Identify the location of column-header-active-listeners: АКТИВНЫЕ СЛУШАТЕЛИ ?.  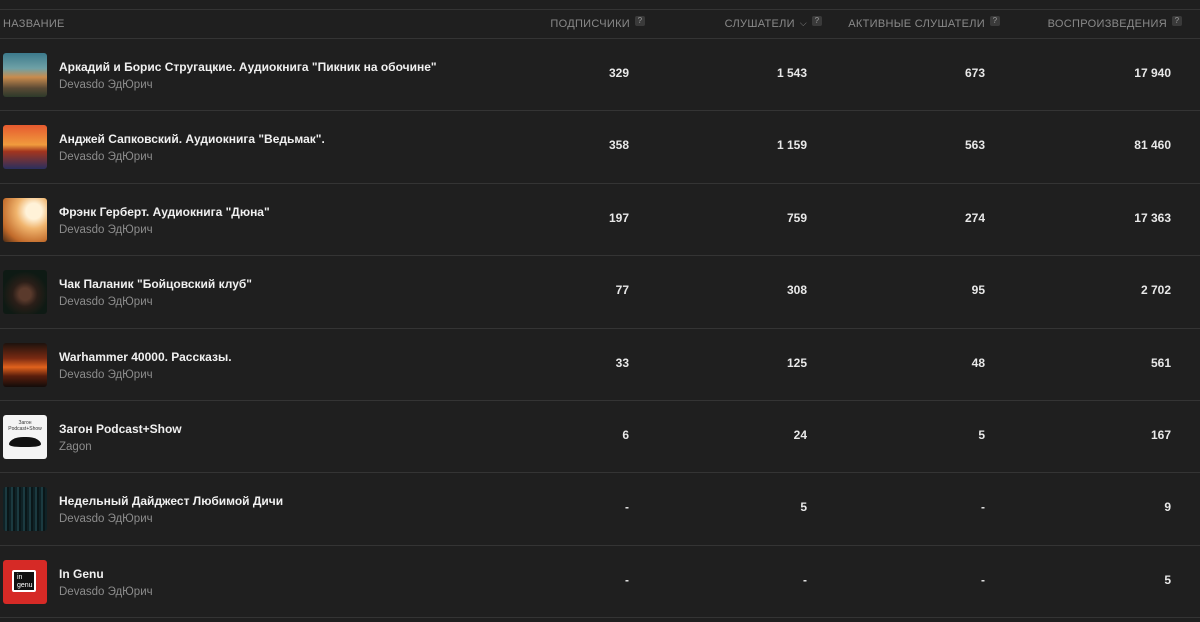
(924, 23).